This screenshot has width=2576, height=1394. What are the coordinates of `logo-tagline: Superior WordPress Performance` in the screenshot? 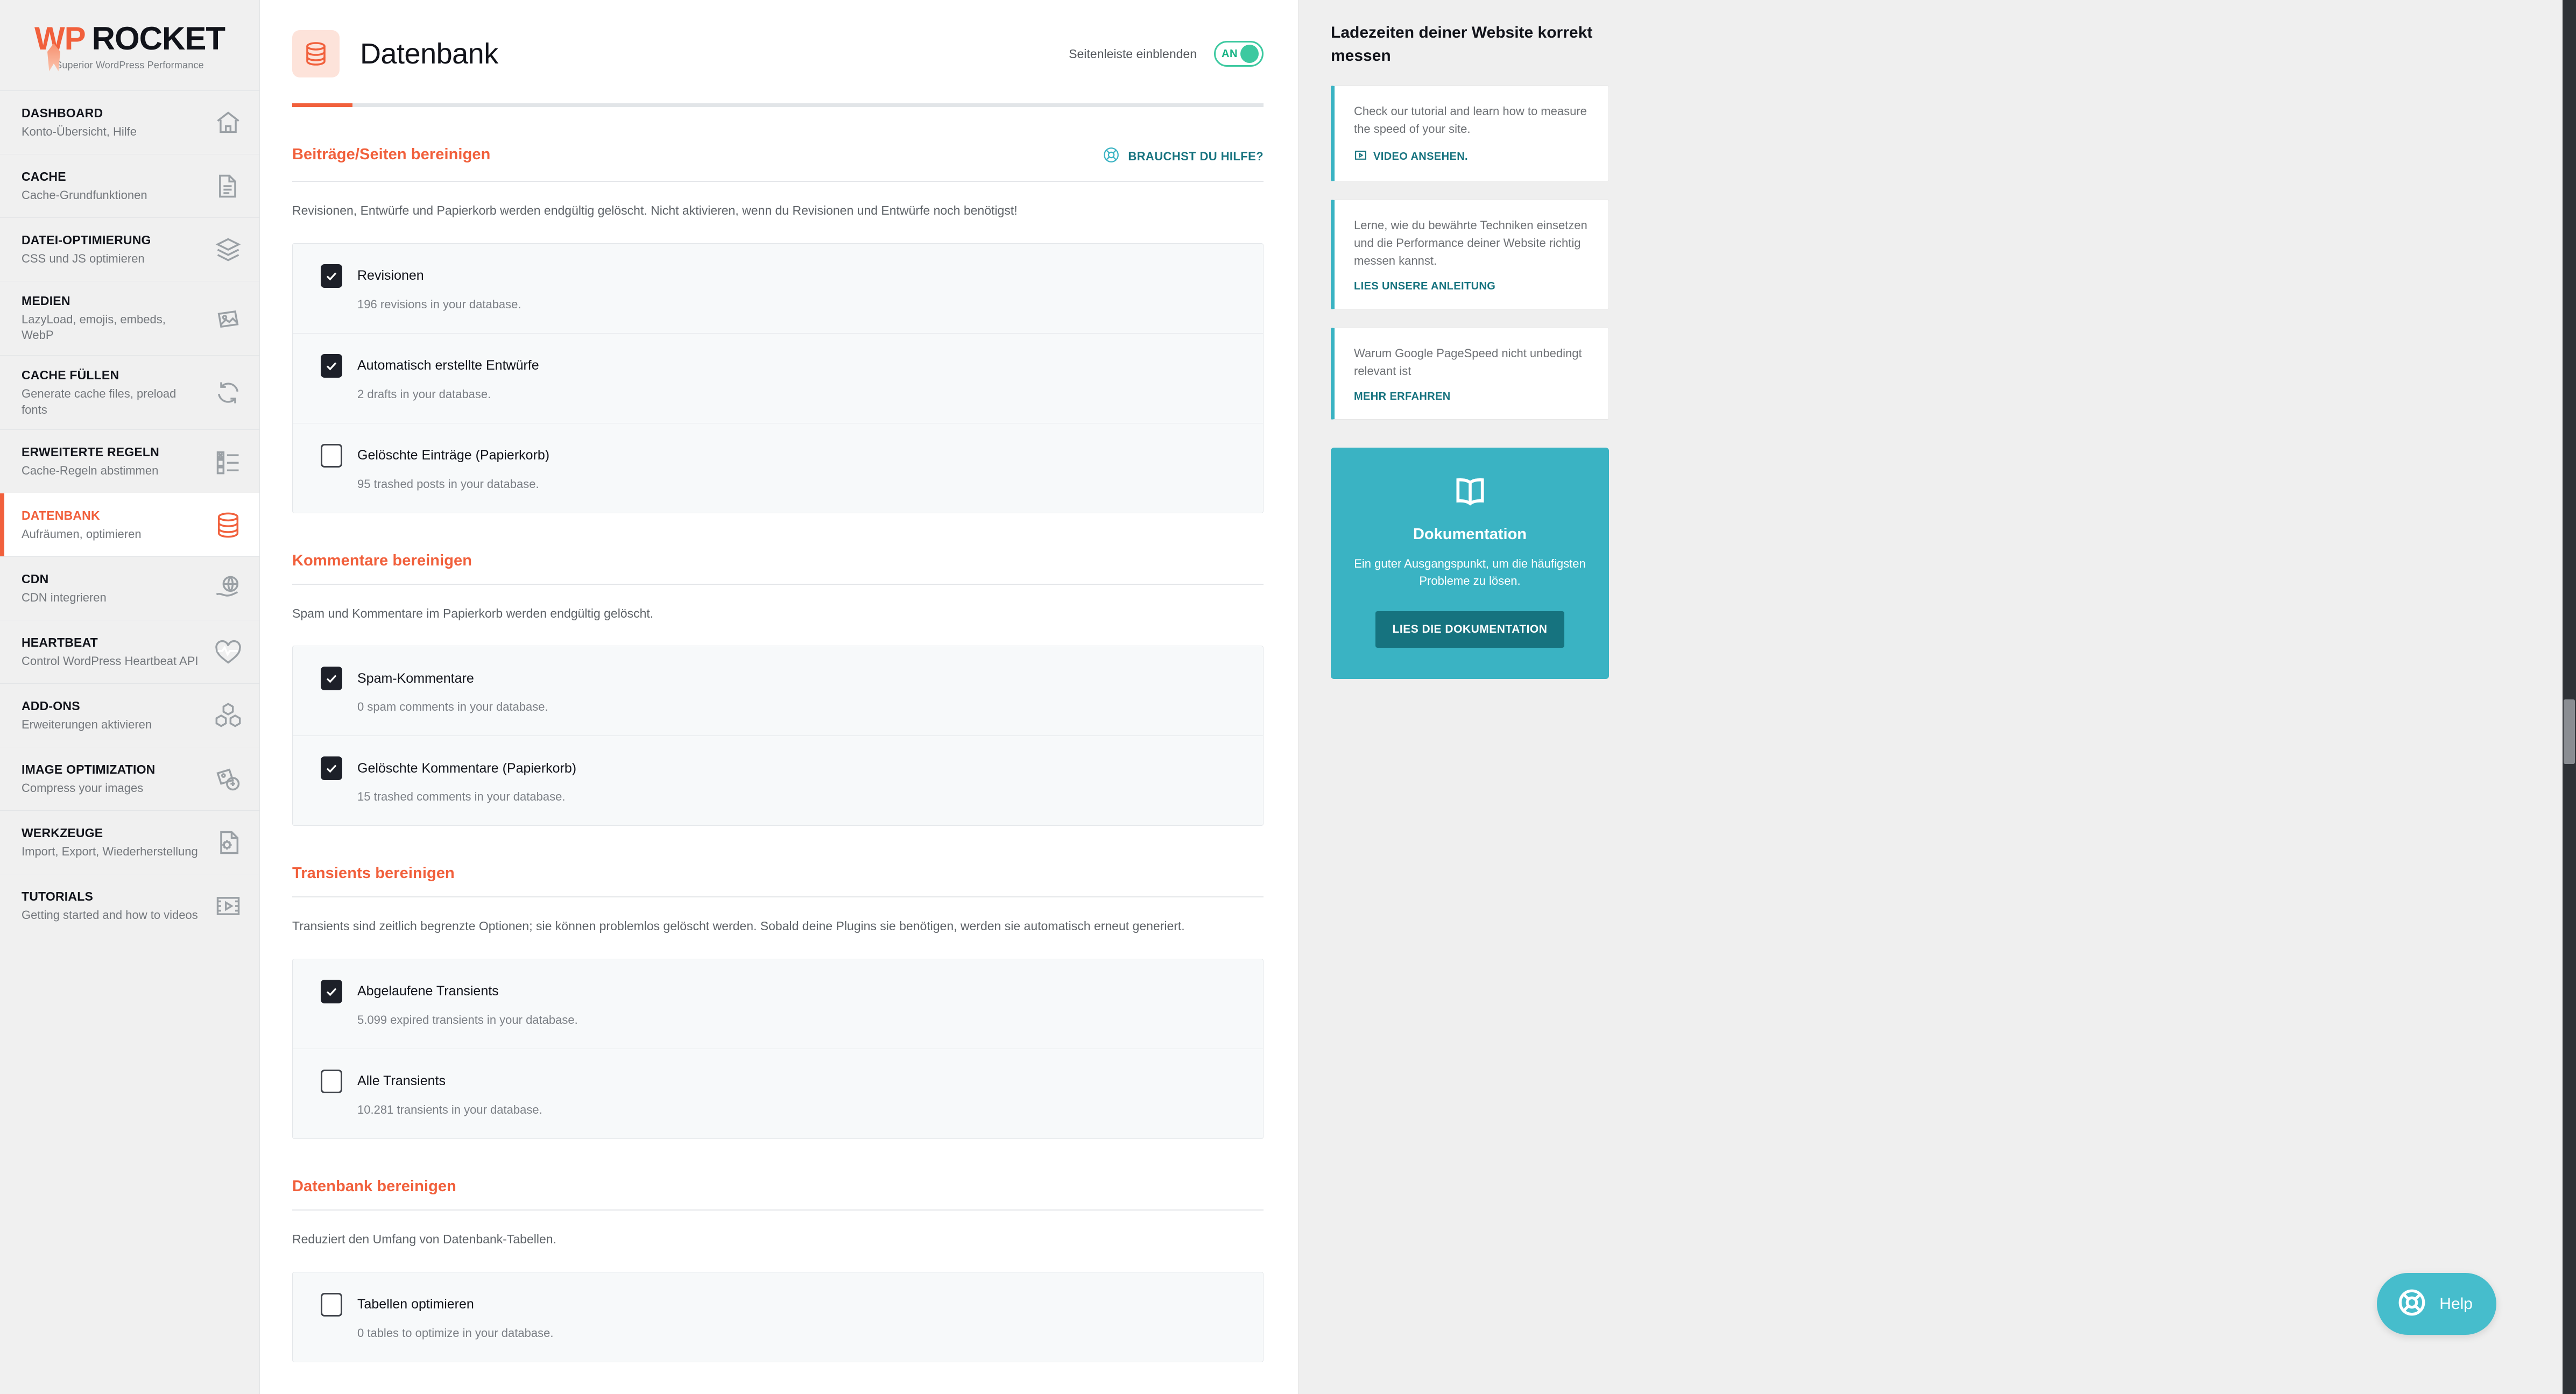 It's located at (129, 64).